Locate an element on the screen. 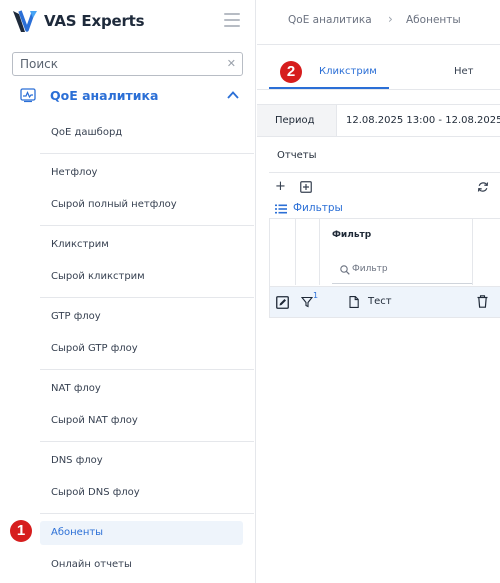  menu-toggle-icon is located at coordinates (232, 20).